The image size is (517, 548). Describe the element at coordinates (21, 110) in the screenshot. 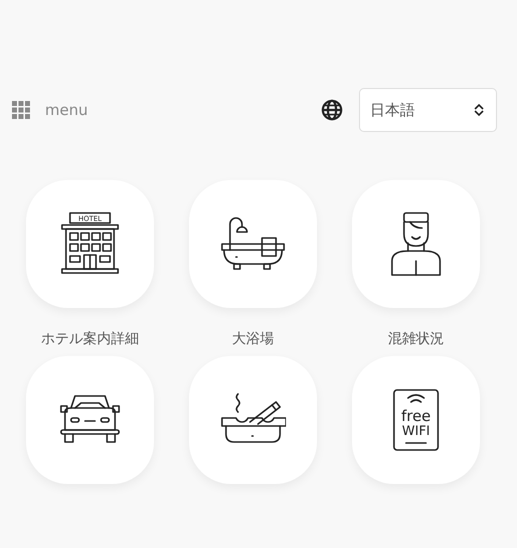

I see `grid-icon` at that location.